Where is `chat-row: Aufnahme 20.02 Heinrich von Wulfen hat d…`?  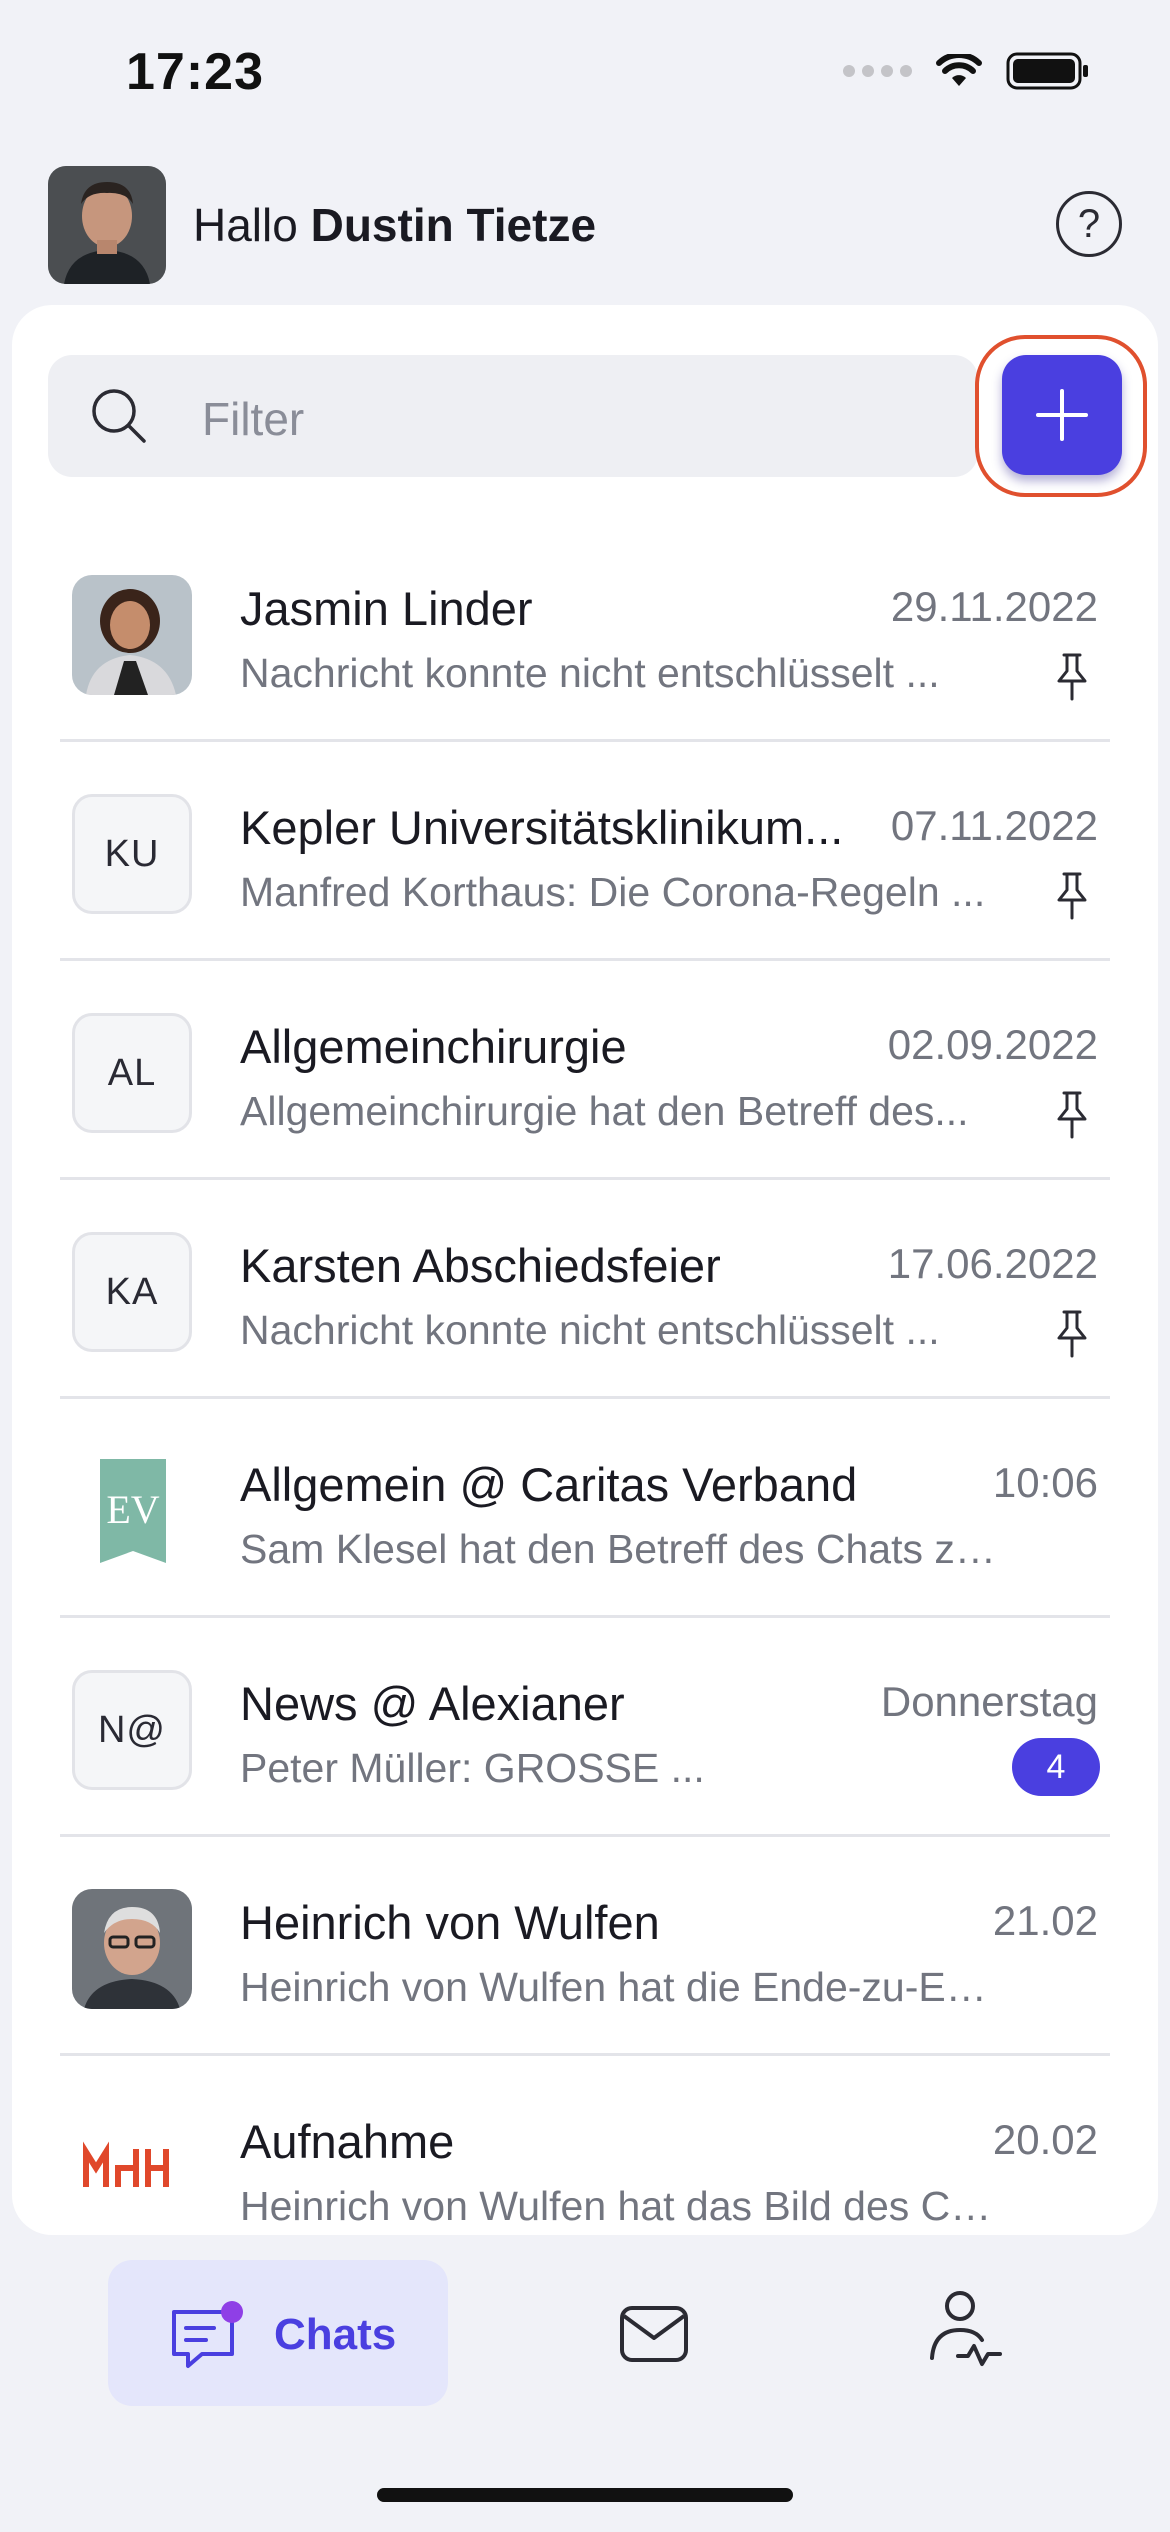 chat-row: Aufnahme 20.02 Heinrich von Wulfen hat d… is located at coordinates (585, 2145).